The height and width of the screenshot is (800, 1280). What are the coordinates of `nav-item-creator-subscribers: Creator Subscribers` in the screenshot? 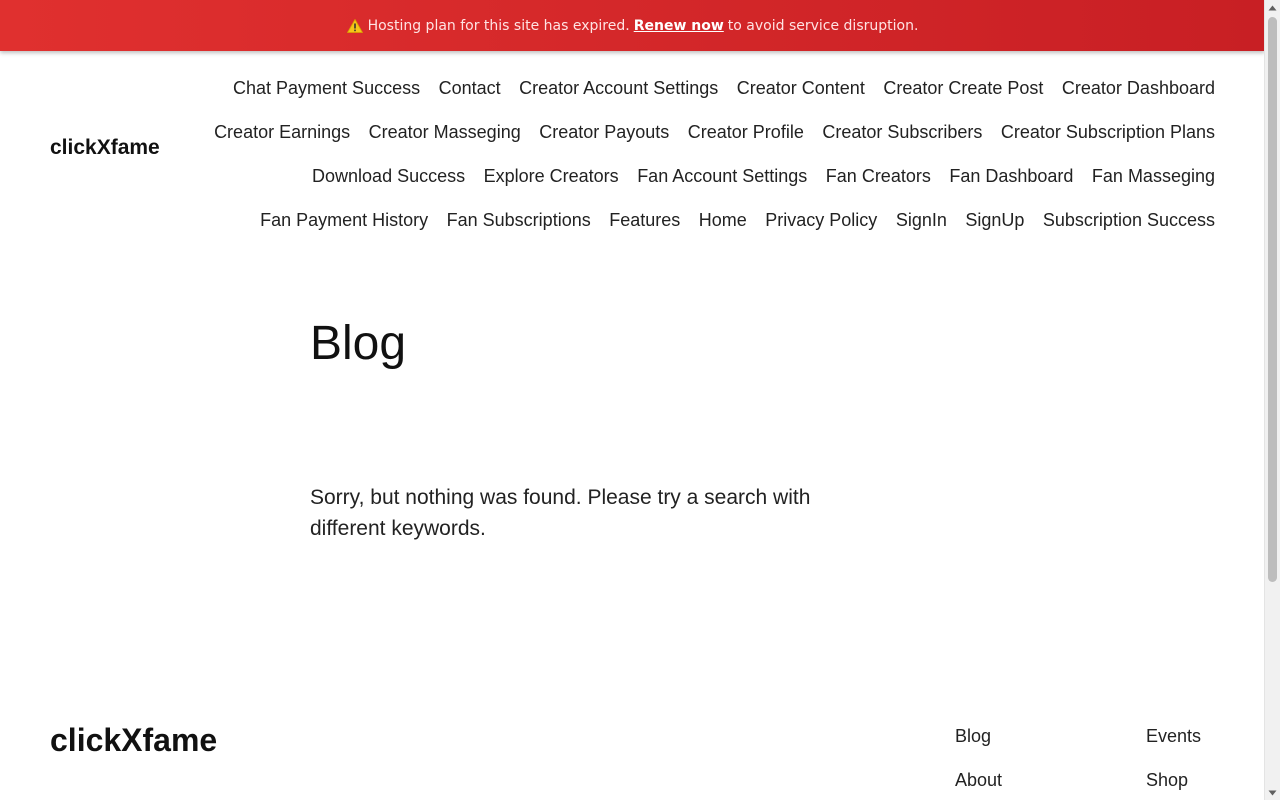 It's located at (902, 132).